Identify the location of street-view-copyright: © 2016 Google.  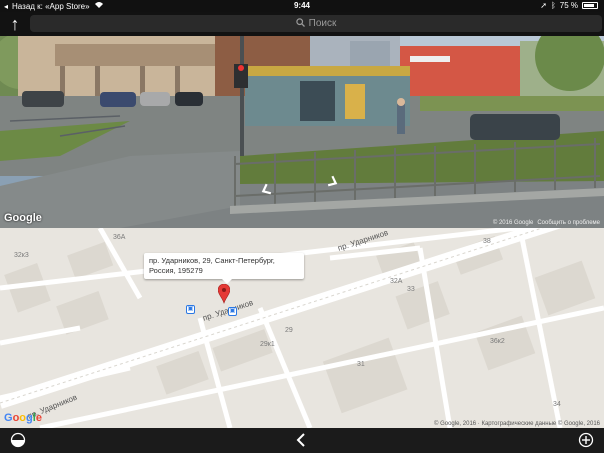
(513, 223).